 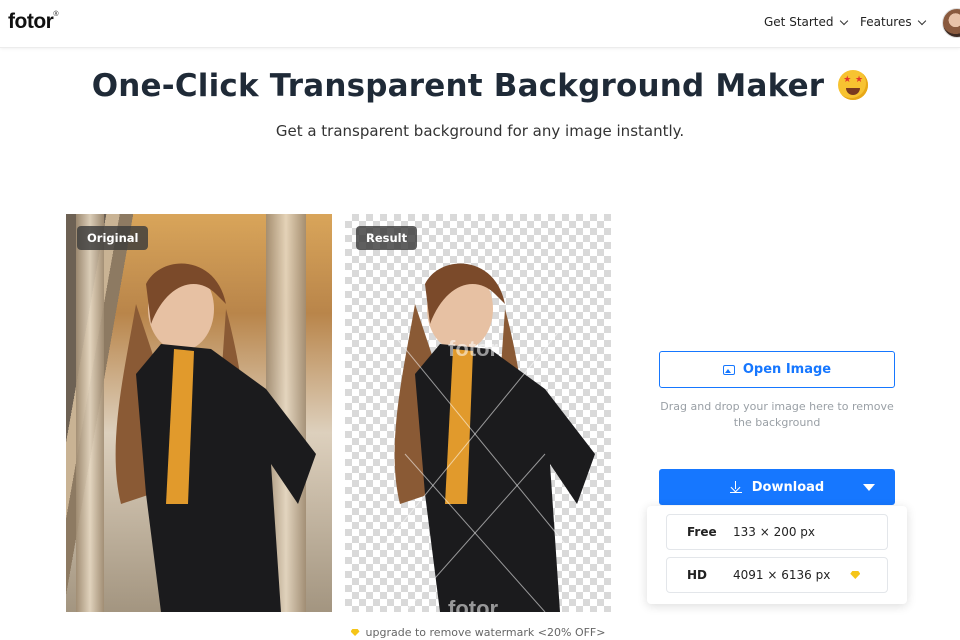 What do you see at coordinates (788, 487) in the screenshot?
I see `download-label: Download` at bounding box center [788, 487].